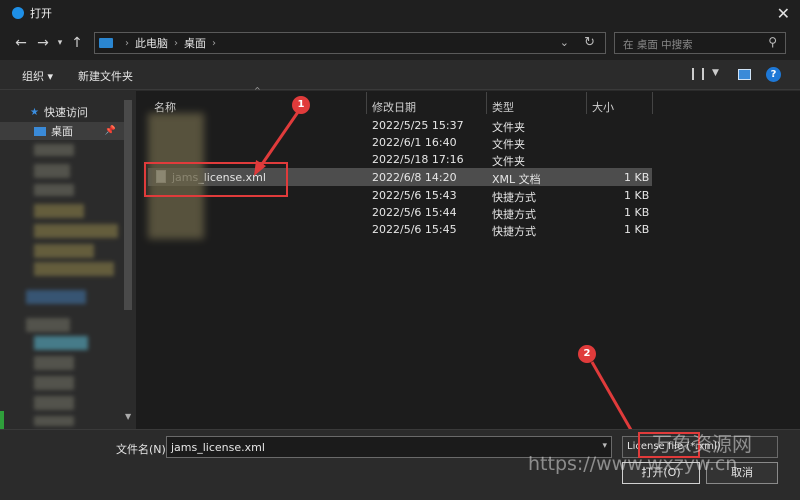  Describe the element at coordinates (77, 43) in the screenshot. I see `up-arrow-icon: ↑` at that location.